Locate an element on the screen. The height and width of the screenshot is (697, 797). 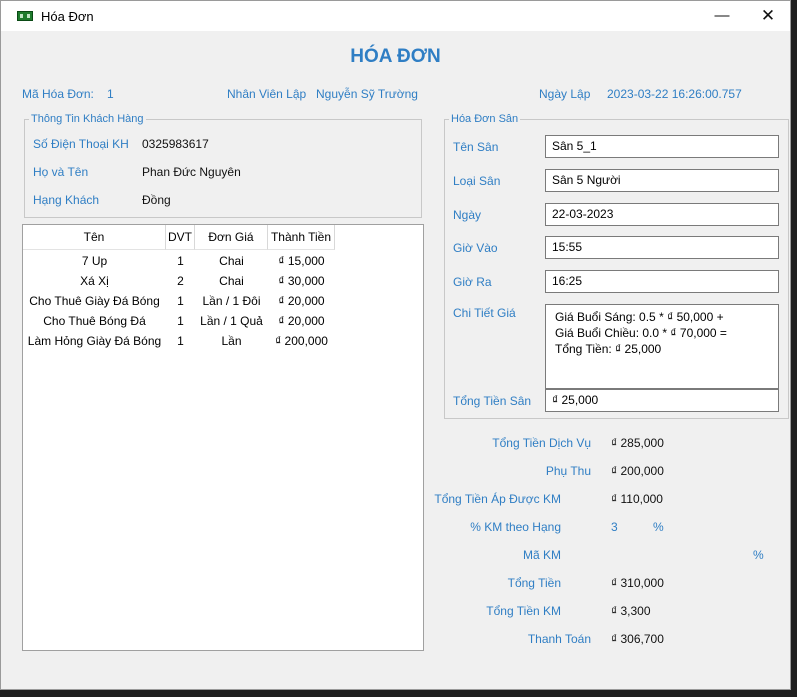
staff-value: Nguyễn Sỹ Trường is located at coordinates (367, 94).